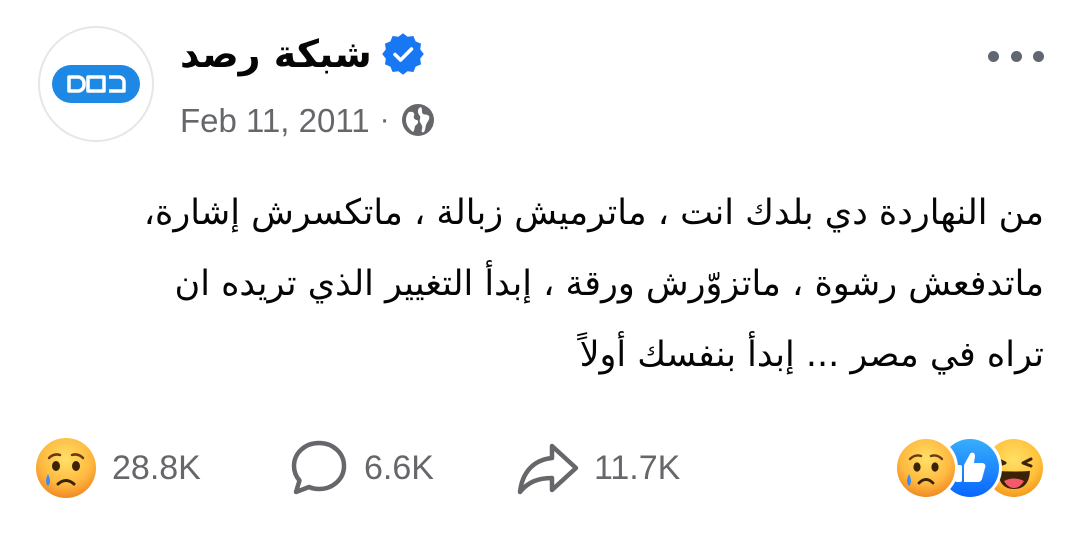 The width and height of the screenshot is (1080, 558). I want to click on rassd-logo, so click(96, 84).